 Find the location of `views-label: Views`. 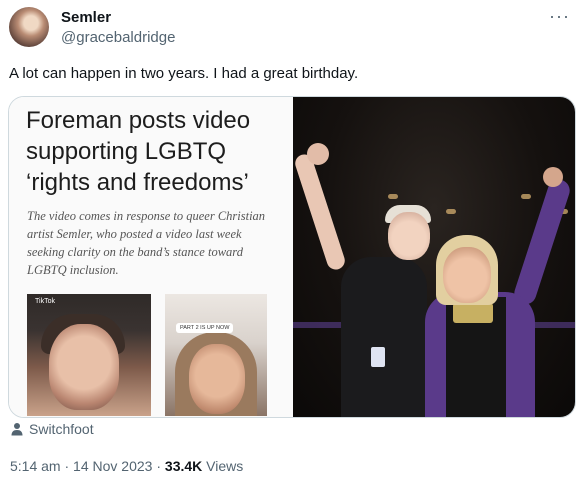

views-label: Views is located at coordinates (223, 466).